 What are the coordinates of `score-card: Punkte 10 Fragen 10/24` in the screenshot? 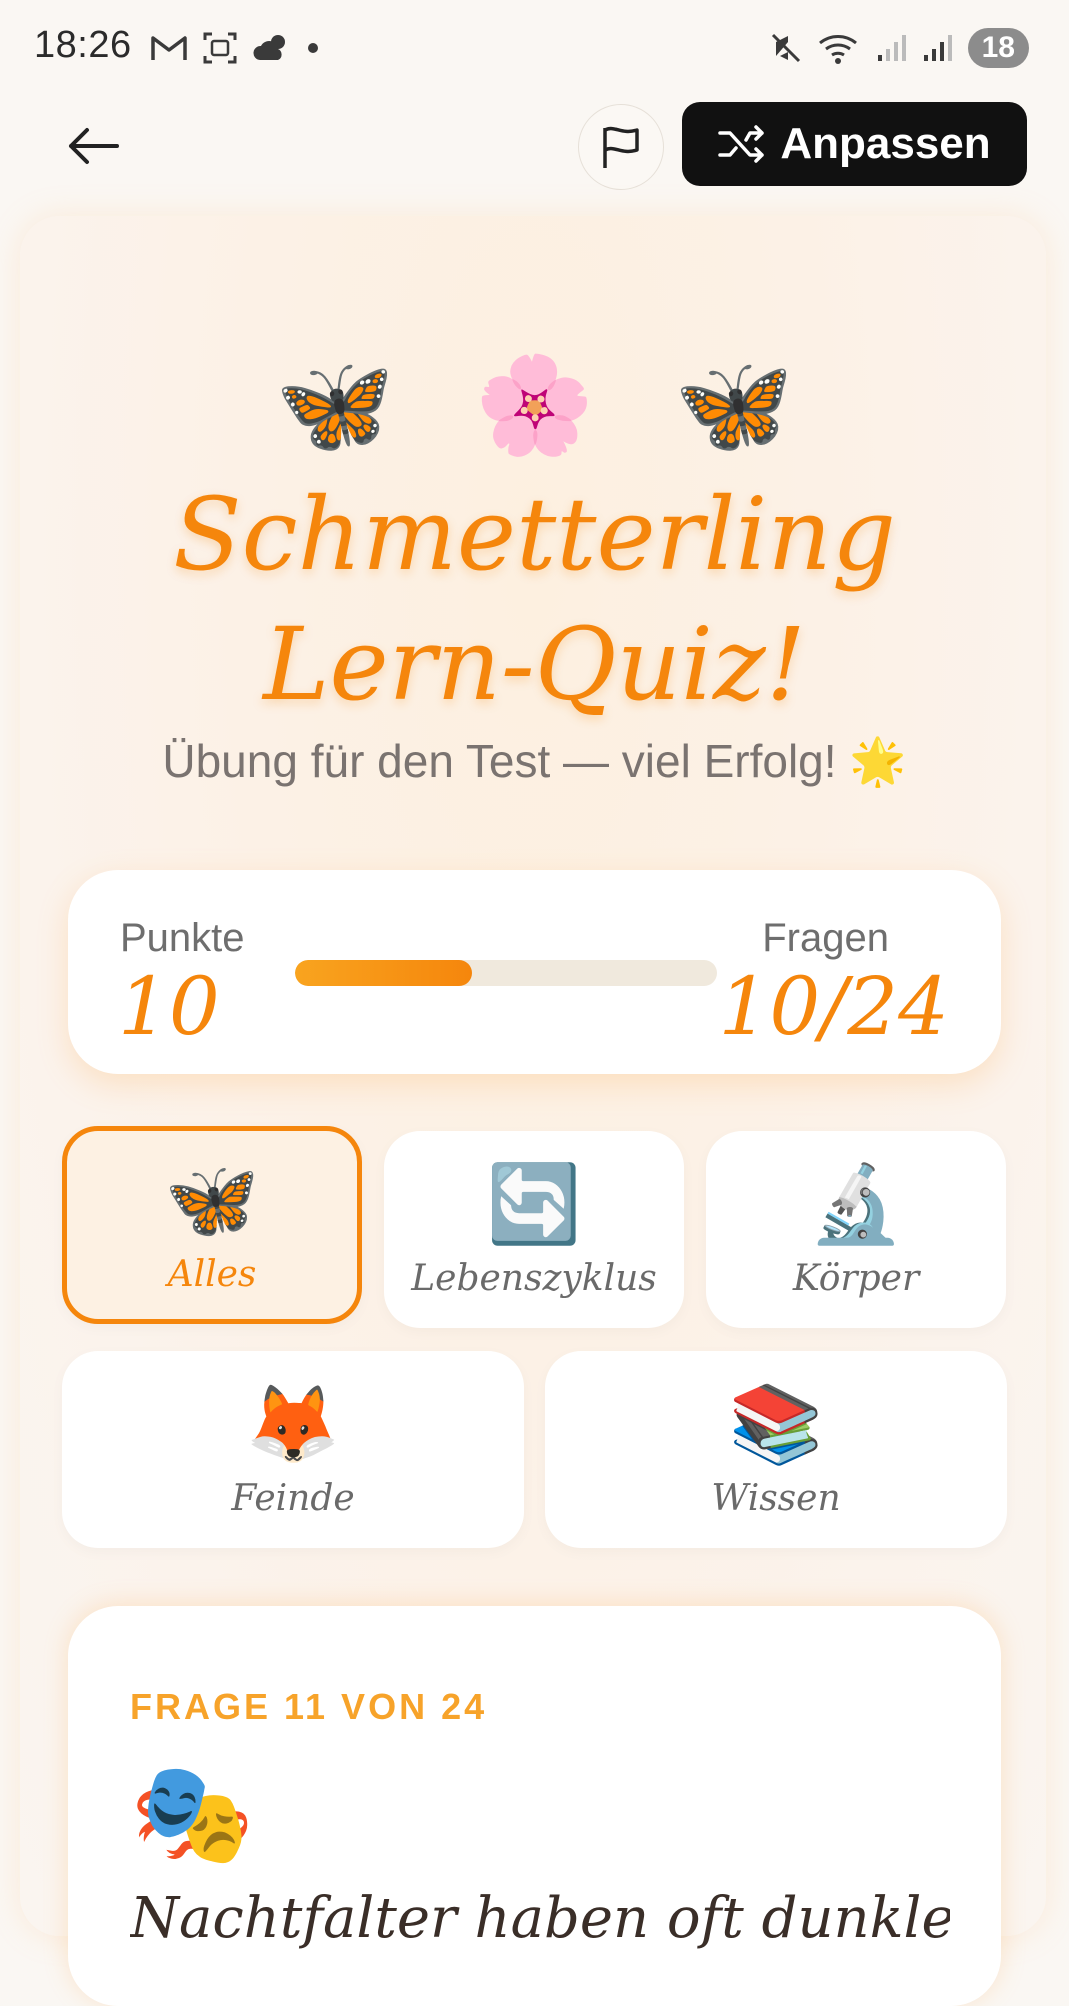 It's located at (534, 972).